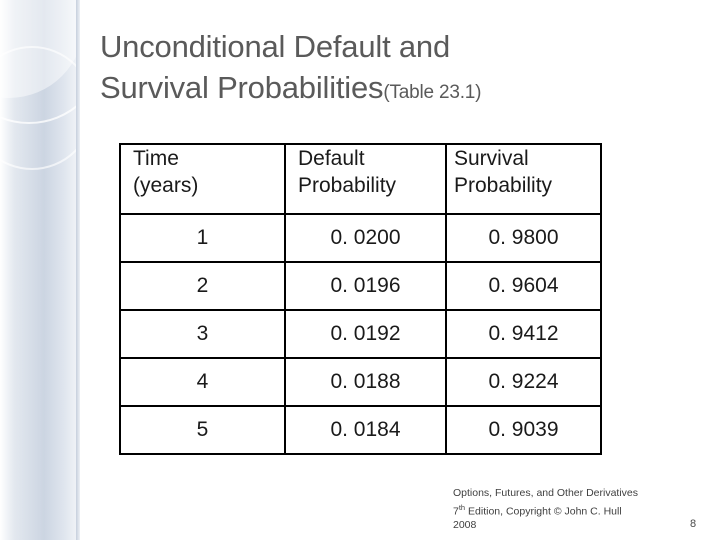 Image resolution: width=720 pixels, height=540 pixels. Describe the element at coordinates (347, 185) in the screenshot. I see `header-default-line2: Probability` at that location.